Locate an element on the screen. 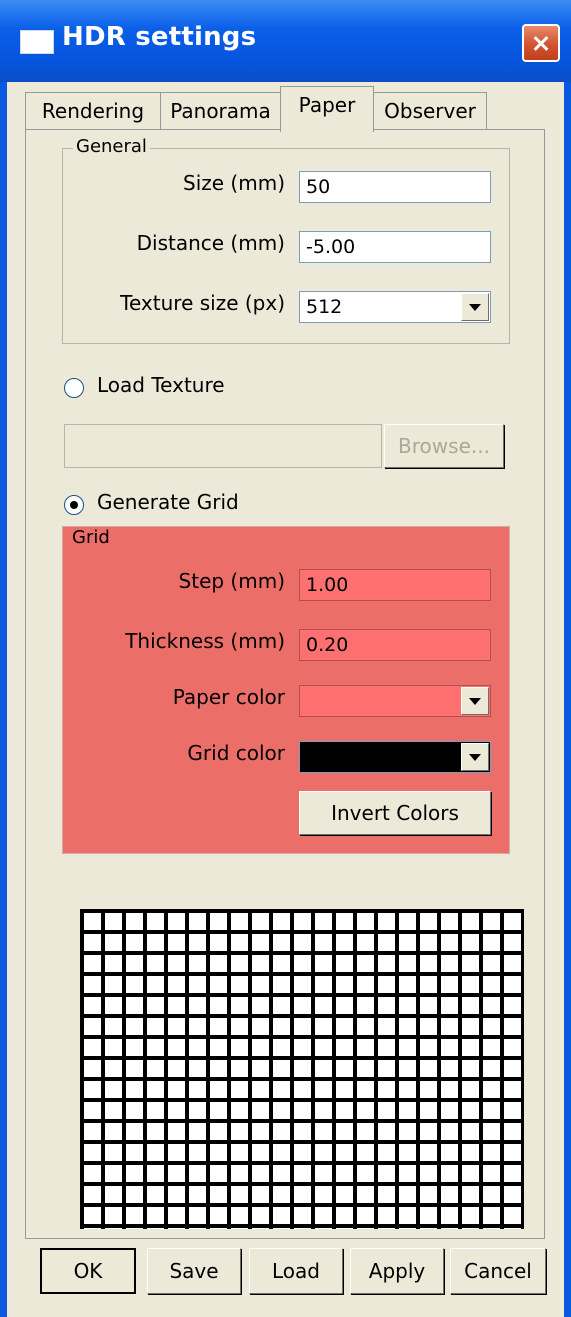 The image size is (571, 1317). tab-rendering: Rendering is located at coordinates (93, 111).